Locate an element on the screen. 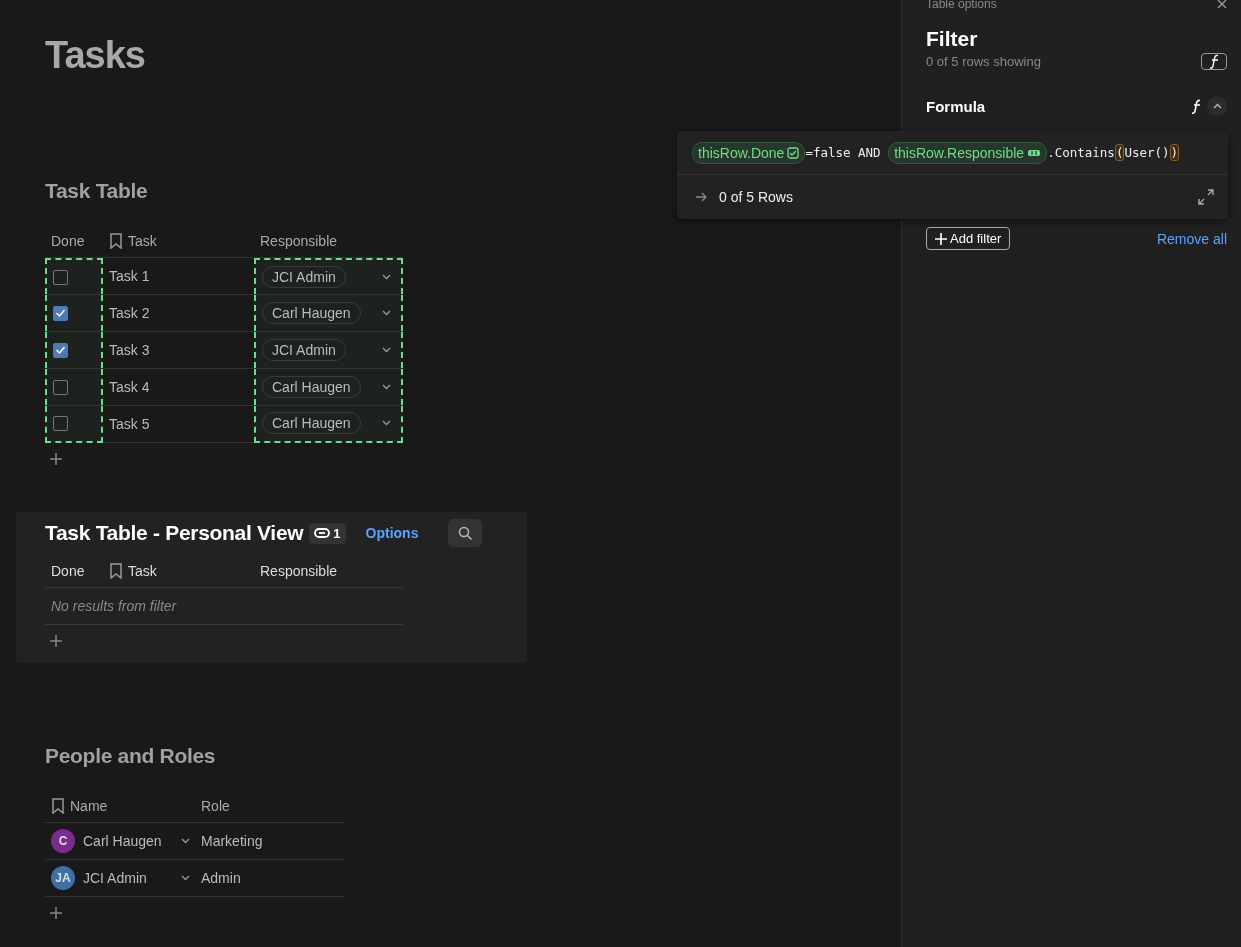  remove-all-link: Remove all is located at coordinates (1191, 238).